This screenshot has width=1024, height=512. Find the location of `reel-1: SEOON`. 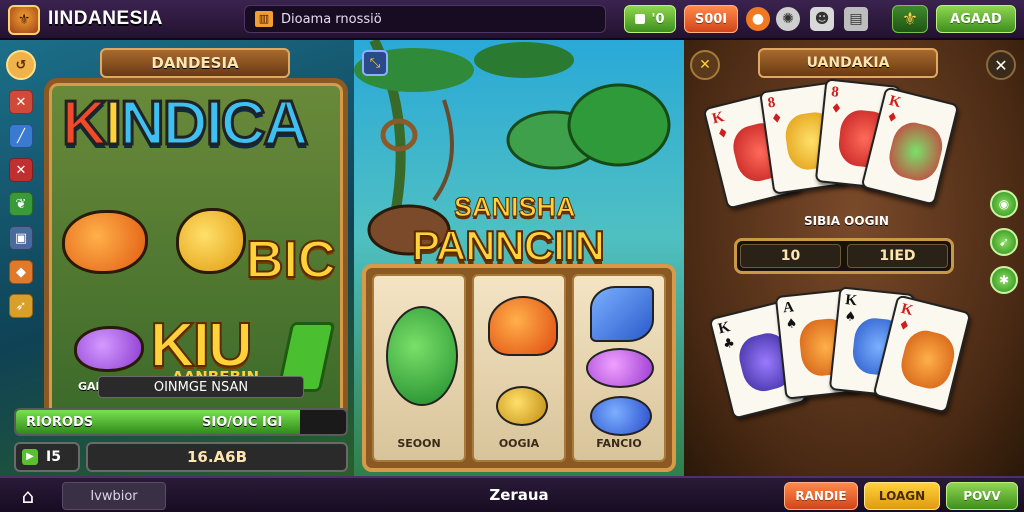

reel-1: SEOON is located at coordinates (419, 368).